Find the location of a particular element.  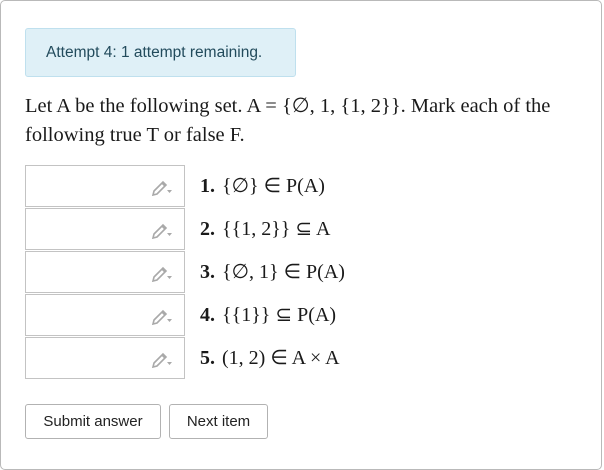

statement-number: 5. is located at coordinates (207, 358).